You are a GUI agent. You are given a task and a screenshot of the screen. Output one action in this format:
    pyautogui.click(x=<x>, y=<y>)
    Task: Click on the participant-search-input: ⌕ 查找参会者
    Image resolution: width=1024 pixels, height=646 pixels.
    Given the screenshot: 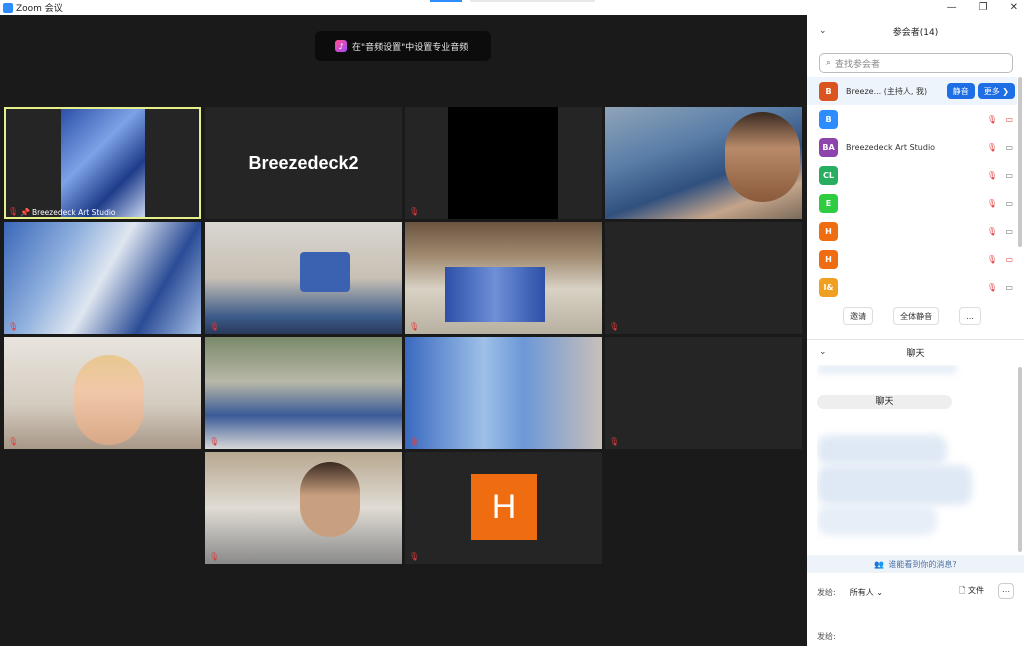 What is the action you would take?
    pyautogui.click(x=916, y=63)
    